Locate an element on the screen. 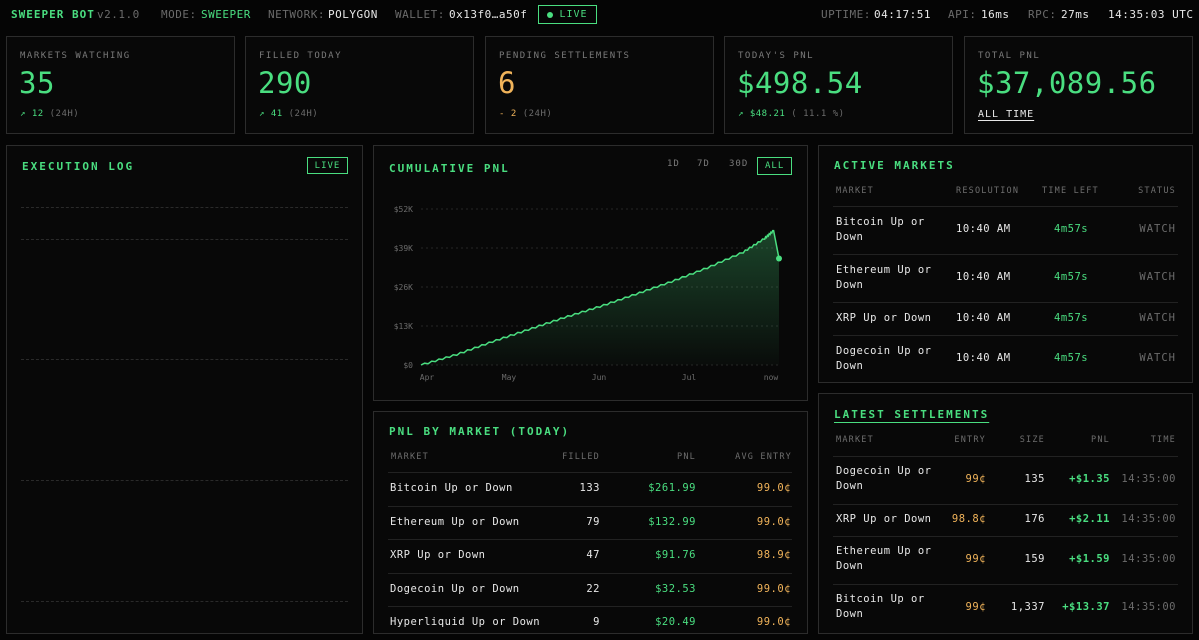 This screenshot has width=1199, height=640. column-header-status: STATUS is located at coordinates (1157, 191).